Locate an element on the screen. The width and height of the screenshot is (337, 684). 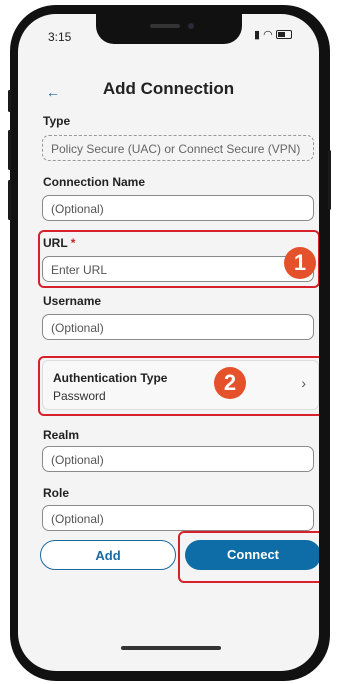
username-input: (Optional) is located at coordinates (178, 327).